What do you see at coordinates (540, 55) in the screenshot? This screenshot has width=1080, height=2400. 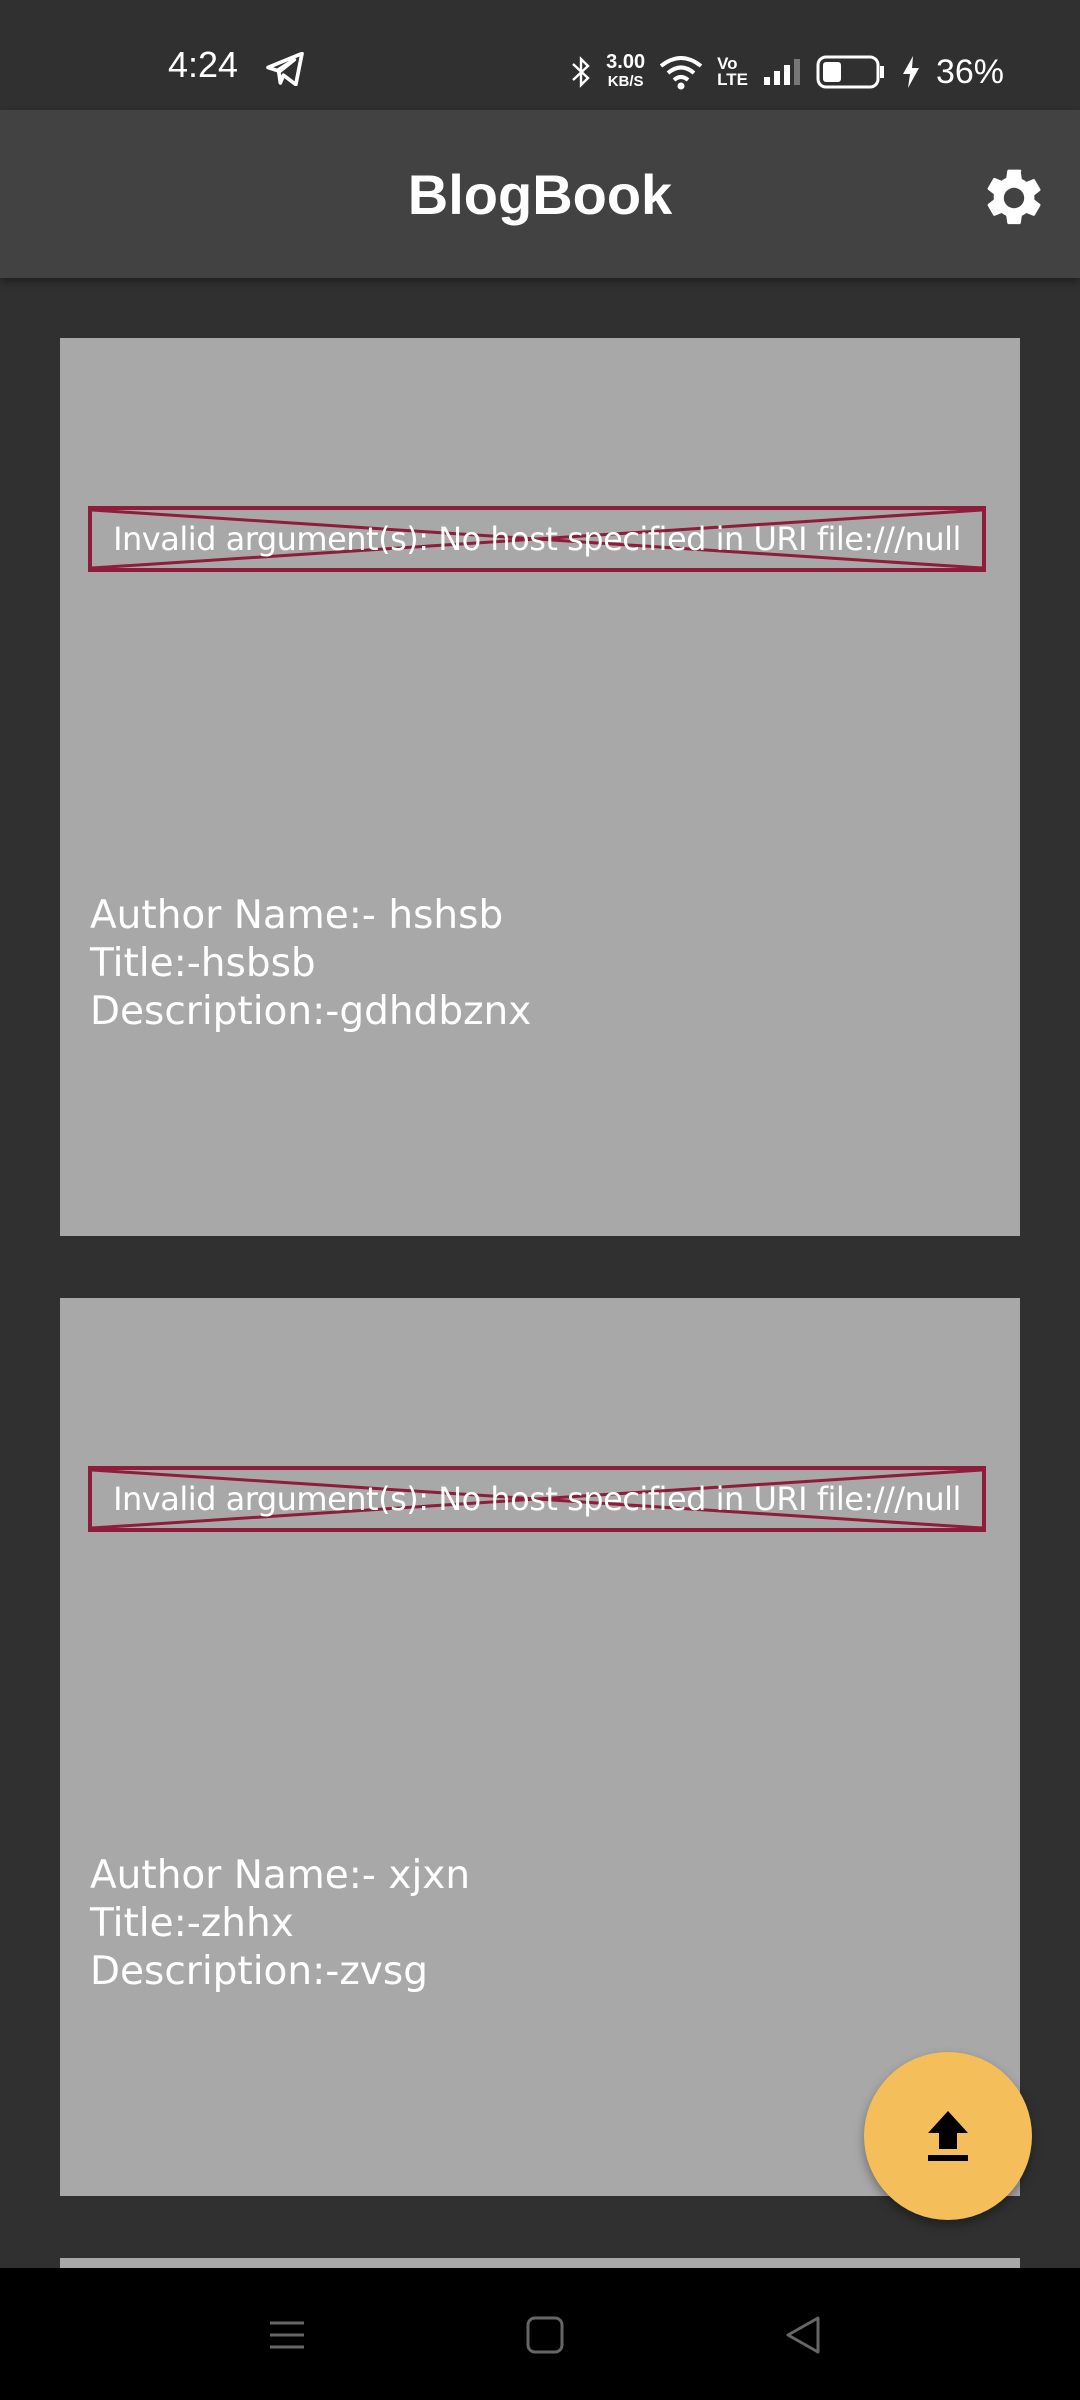 I see `status-bar: 4:24 3.00 KB/S Vo LTE 36%` at bounding box center [540, 55].